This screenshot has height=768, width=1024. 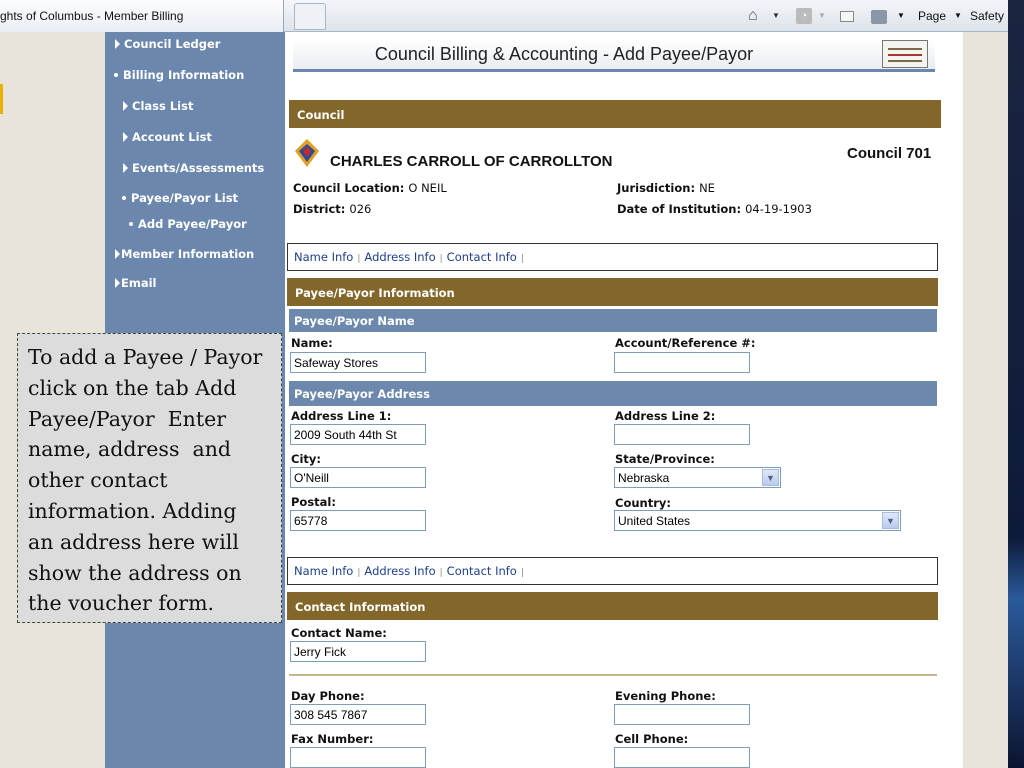 What do you see at coordinates (612, 571) in the screenshot?
I see `section-tab-nav-2: Name Info | Address Info | Contact Info |` at bounding box center [612, 571].